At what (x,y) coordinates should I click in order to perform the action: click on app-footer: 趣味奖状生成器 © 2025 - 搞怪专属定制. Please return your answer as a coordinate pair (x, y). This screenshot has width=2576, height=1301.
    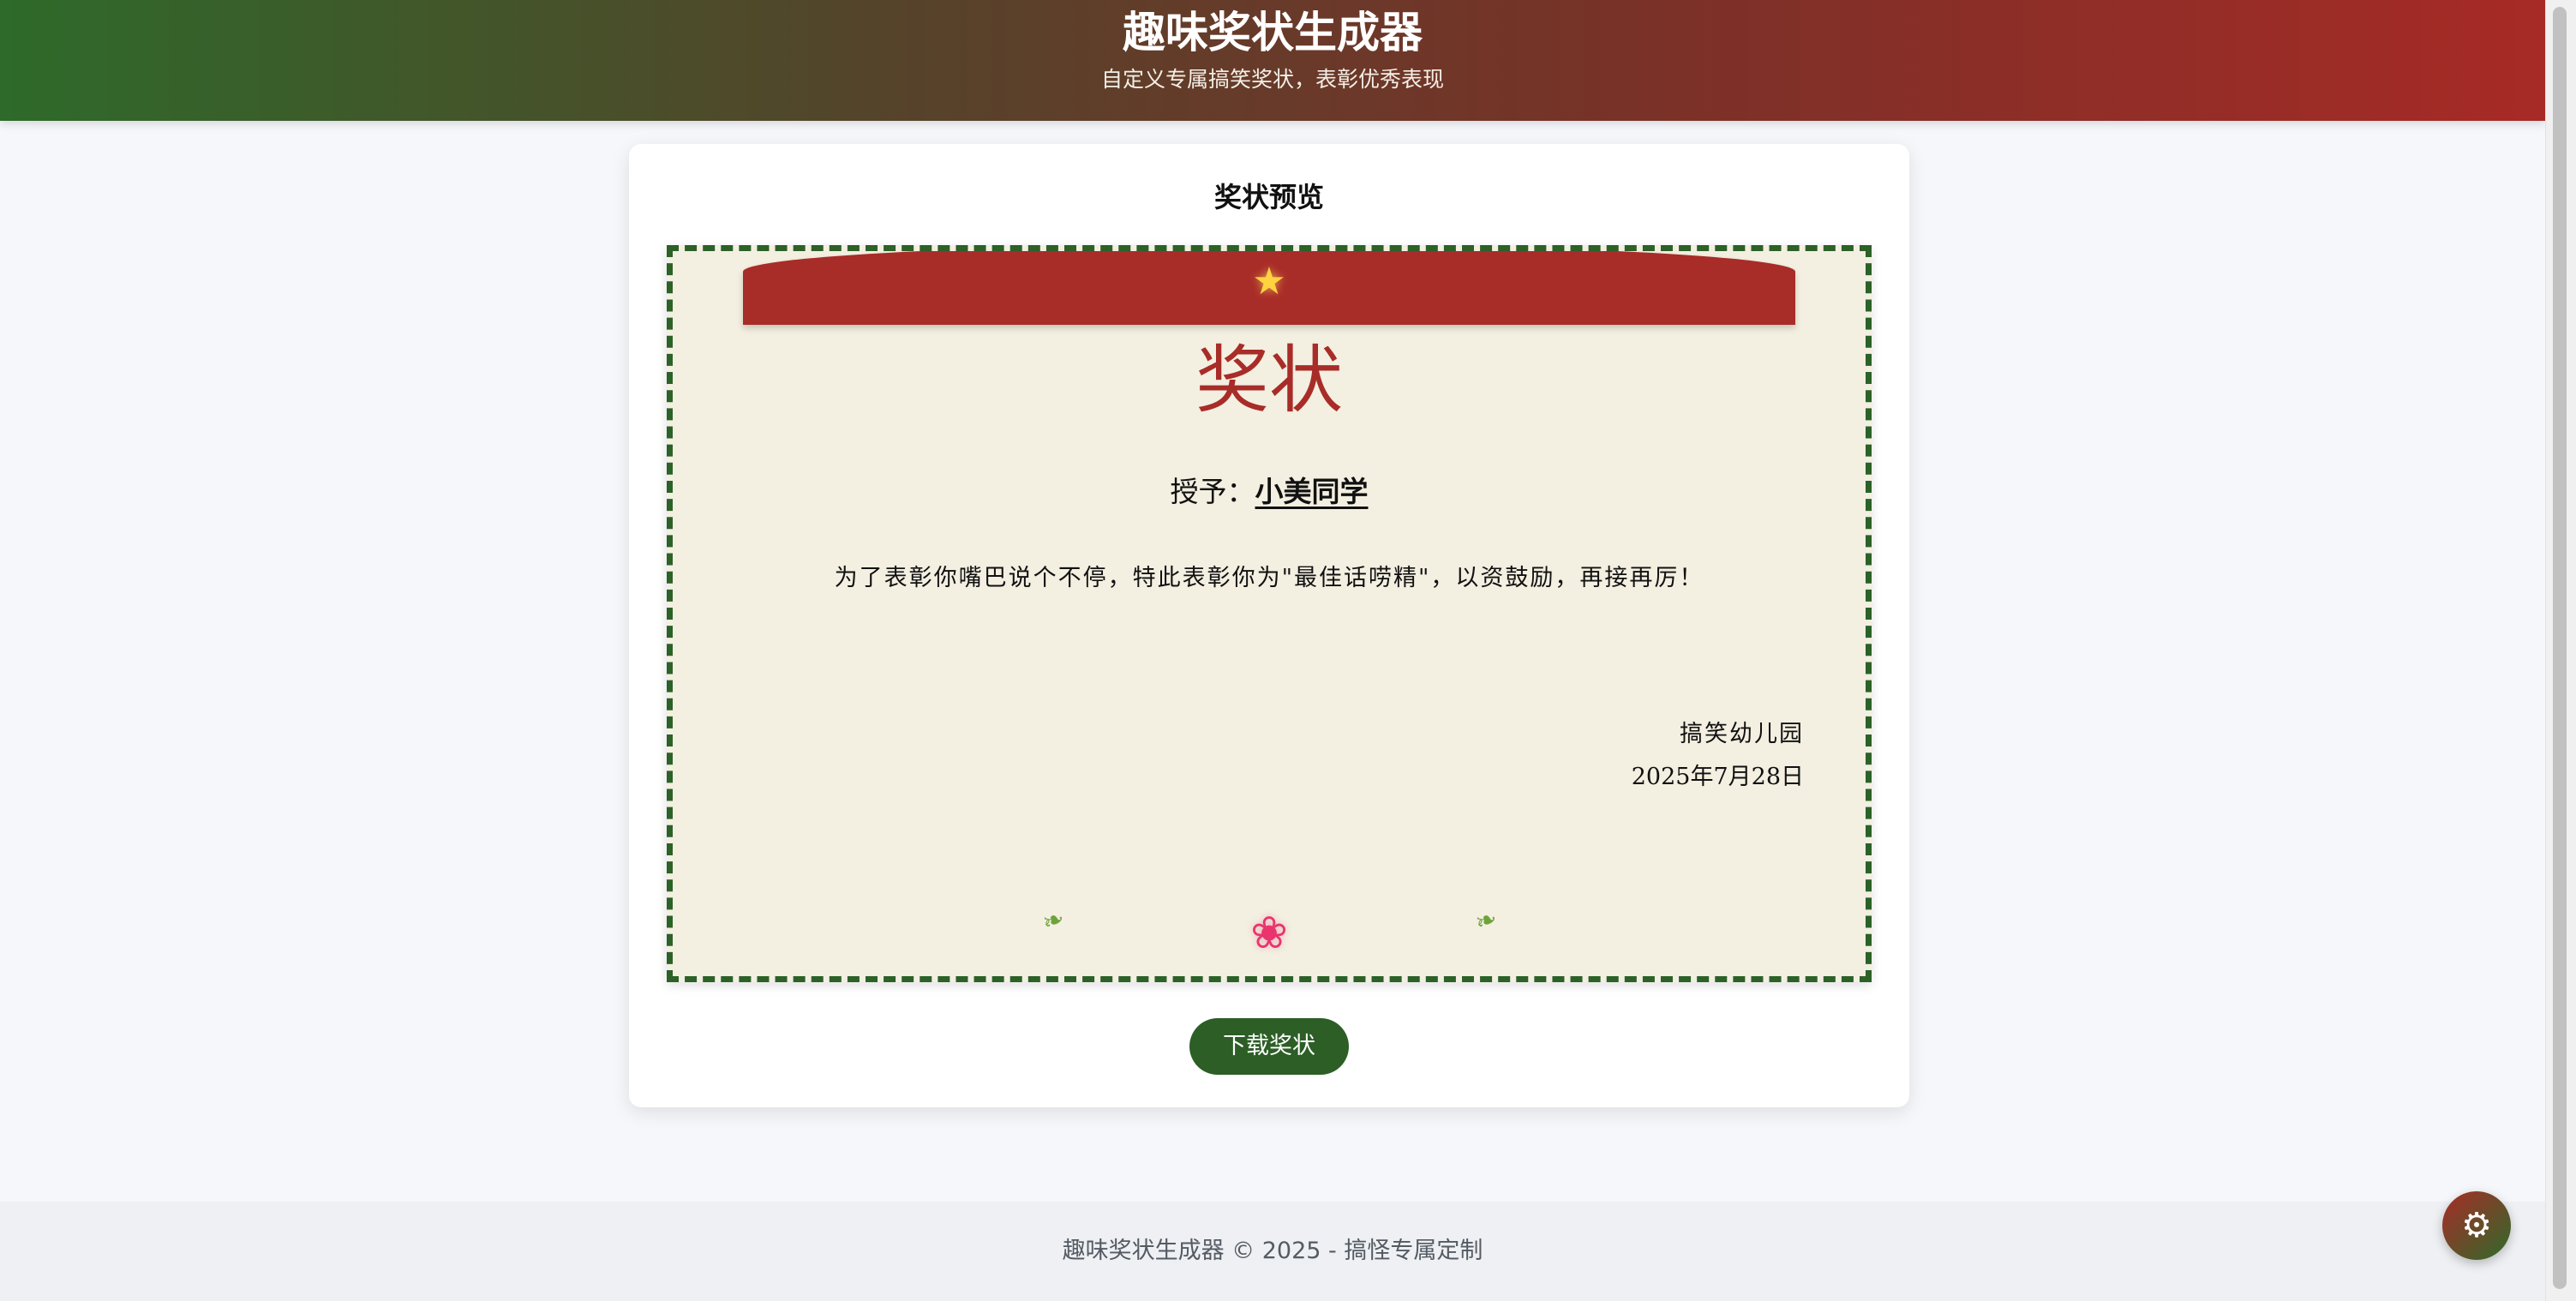
    Looking at the image, I should click on (1272, 1251).